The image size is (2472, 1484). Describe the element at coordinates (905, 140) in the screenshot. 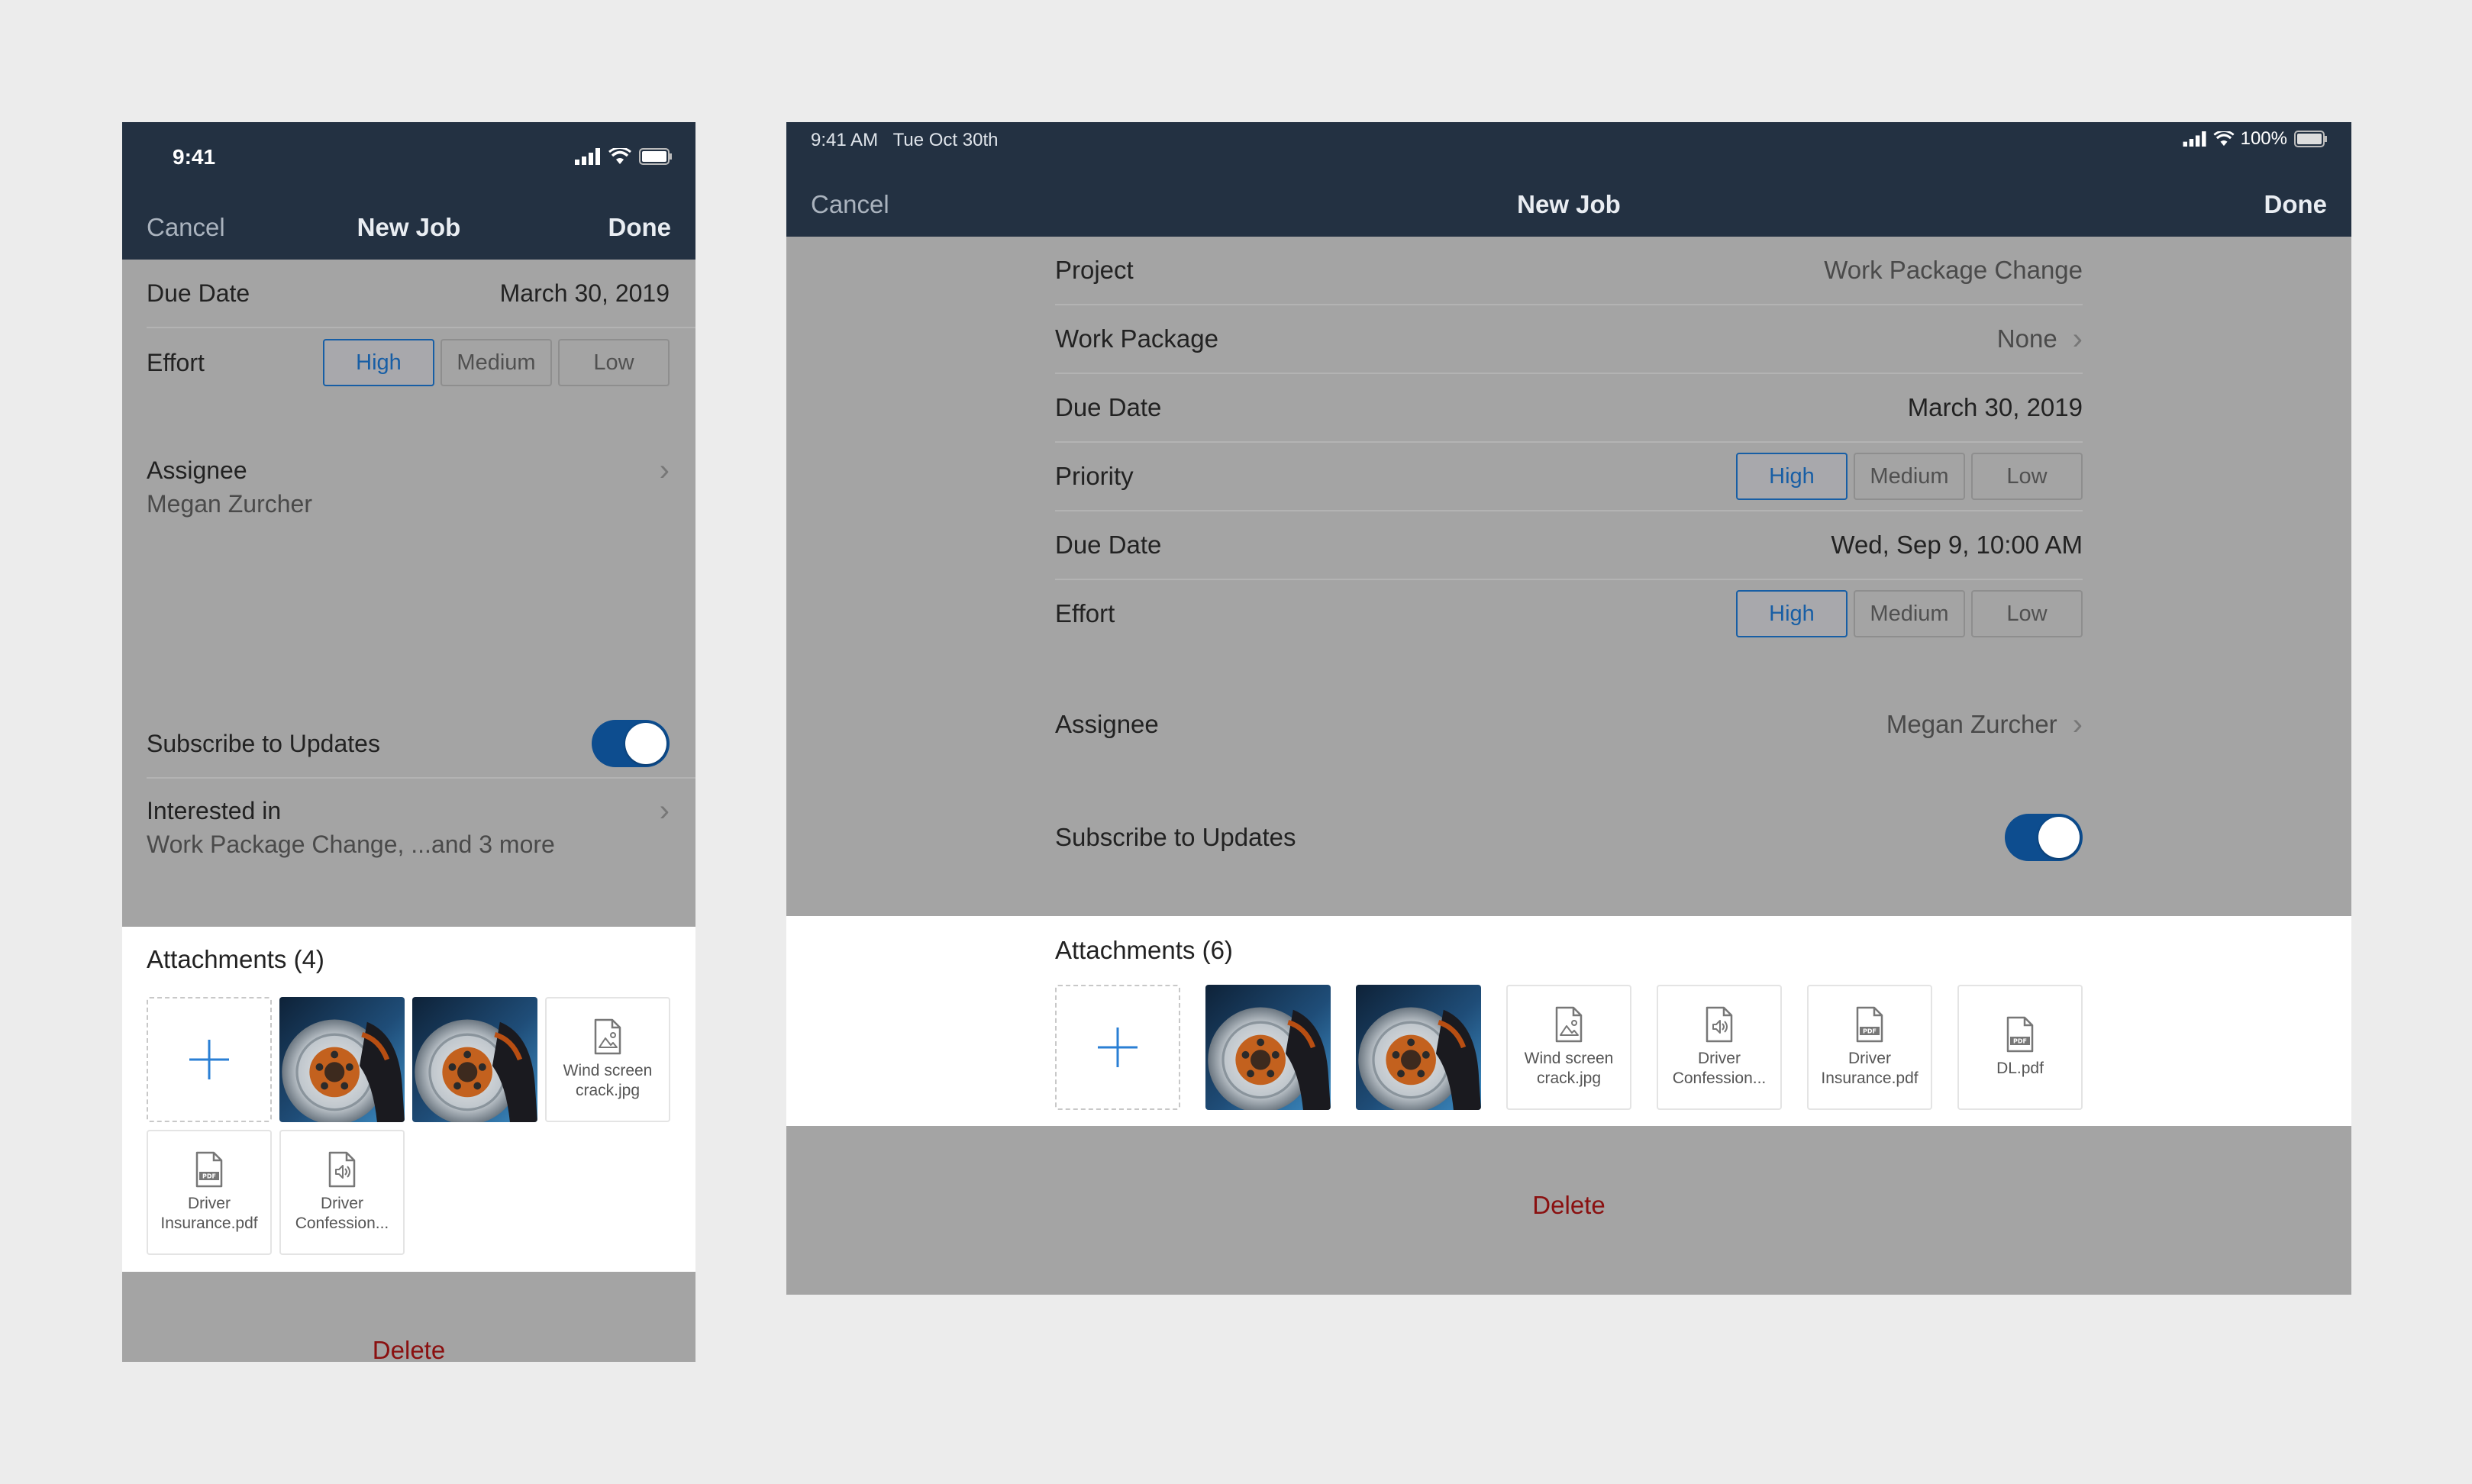

I see `status-time-date: 9:41 AM Tue Oct 30th` at that location.